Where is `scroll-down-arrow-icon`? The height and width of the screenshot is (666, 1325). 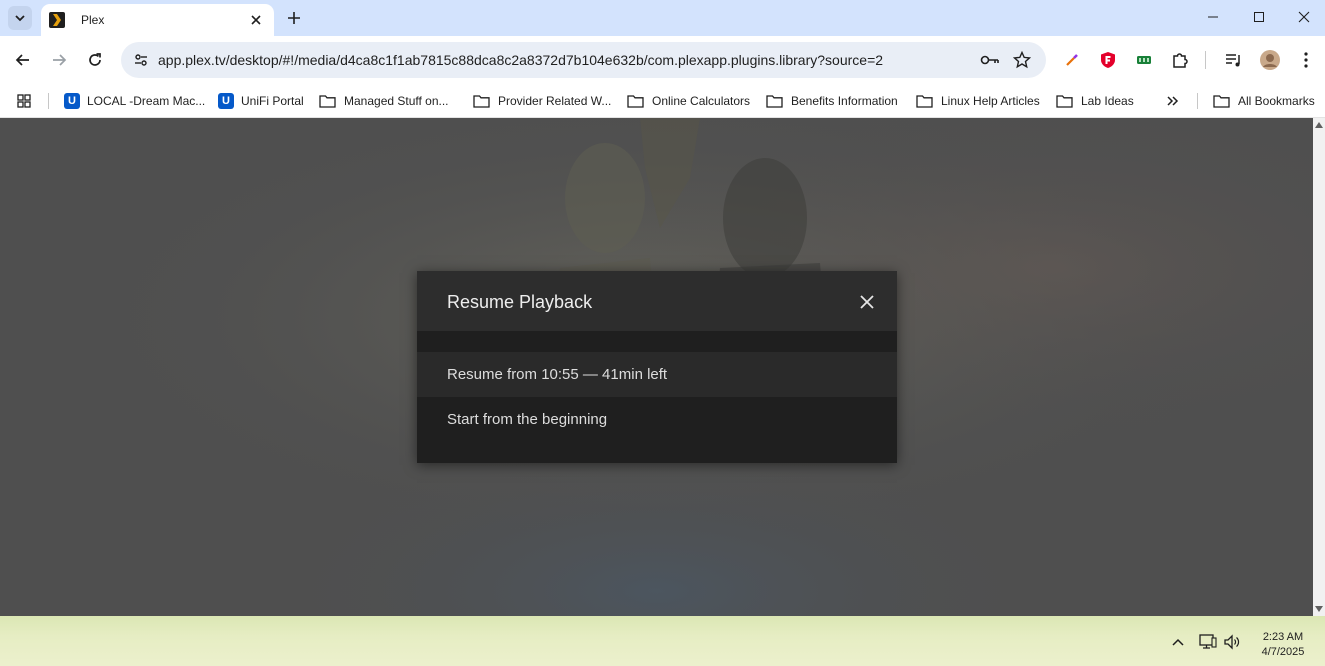 scroll-down-arrow-icon is located at coordinates (1319, 609).